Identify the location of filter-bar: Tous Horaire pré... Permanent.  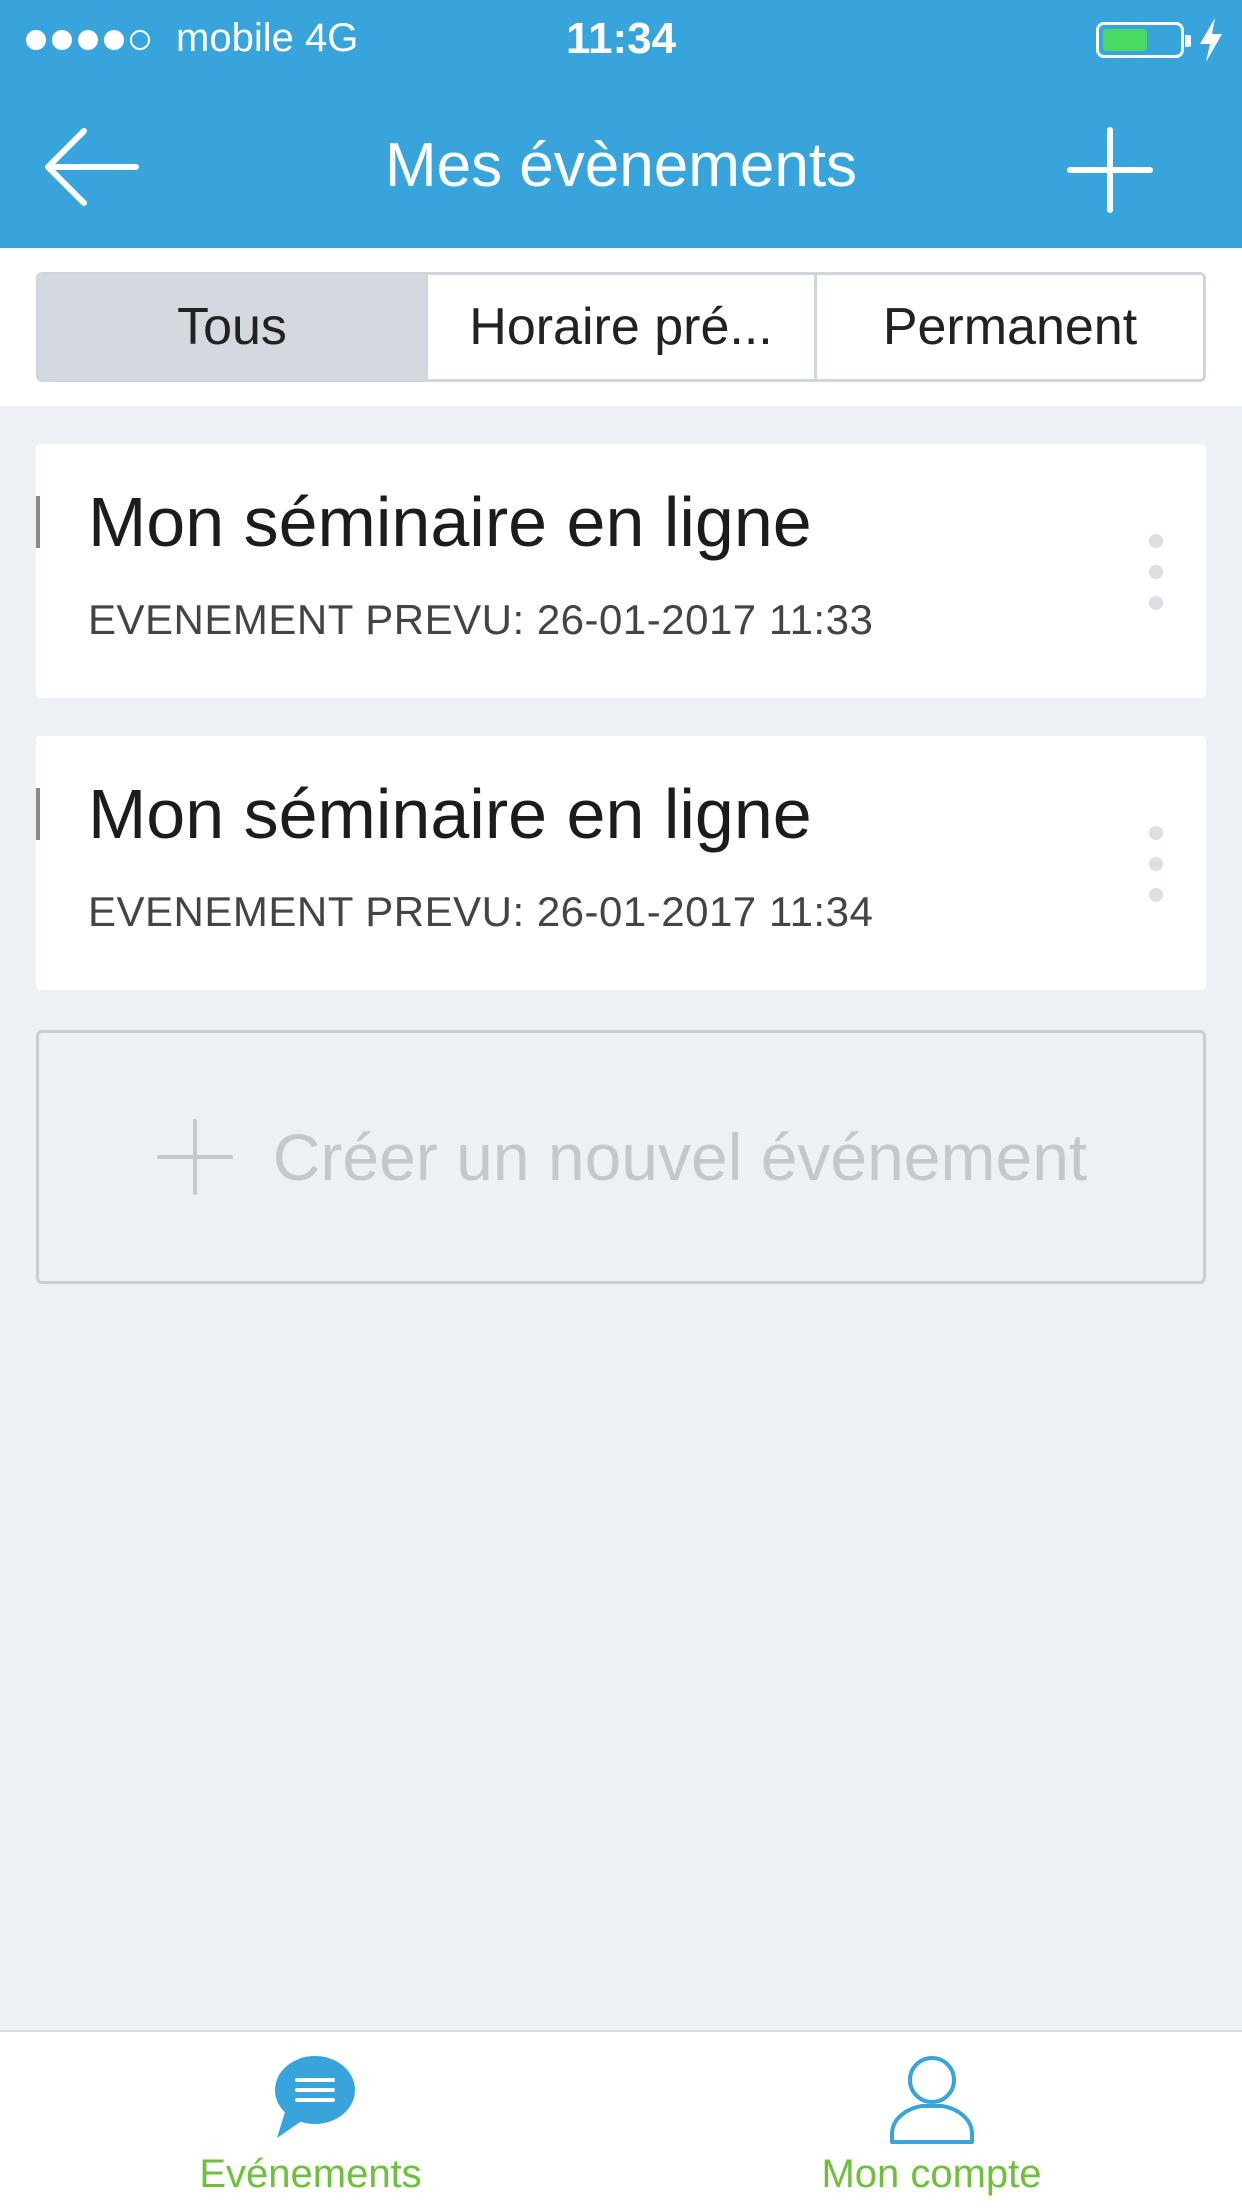
(621, 327).